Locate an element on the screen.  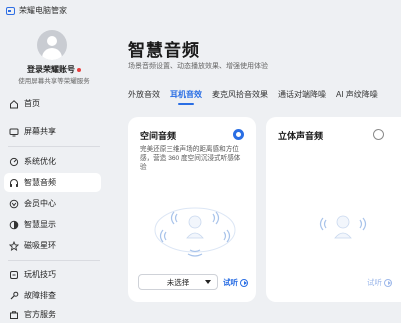
sidebar-item-label: 磁吸星环 is located at coordinates (40, 245).